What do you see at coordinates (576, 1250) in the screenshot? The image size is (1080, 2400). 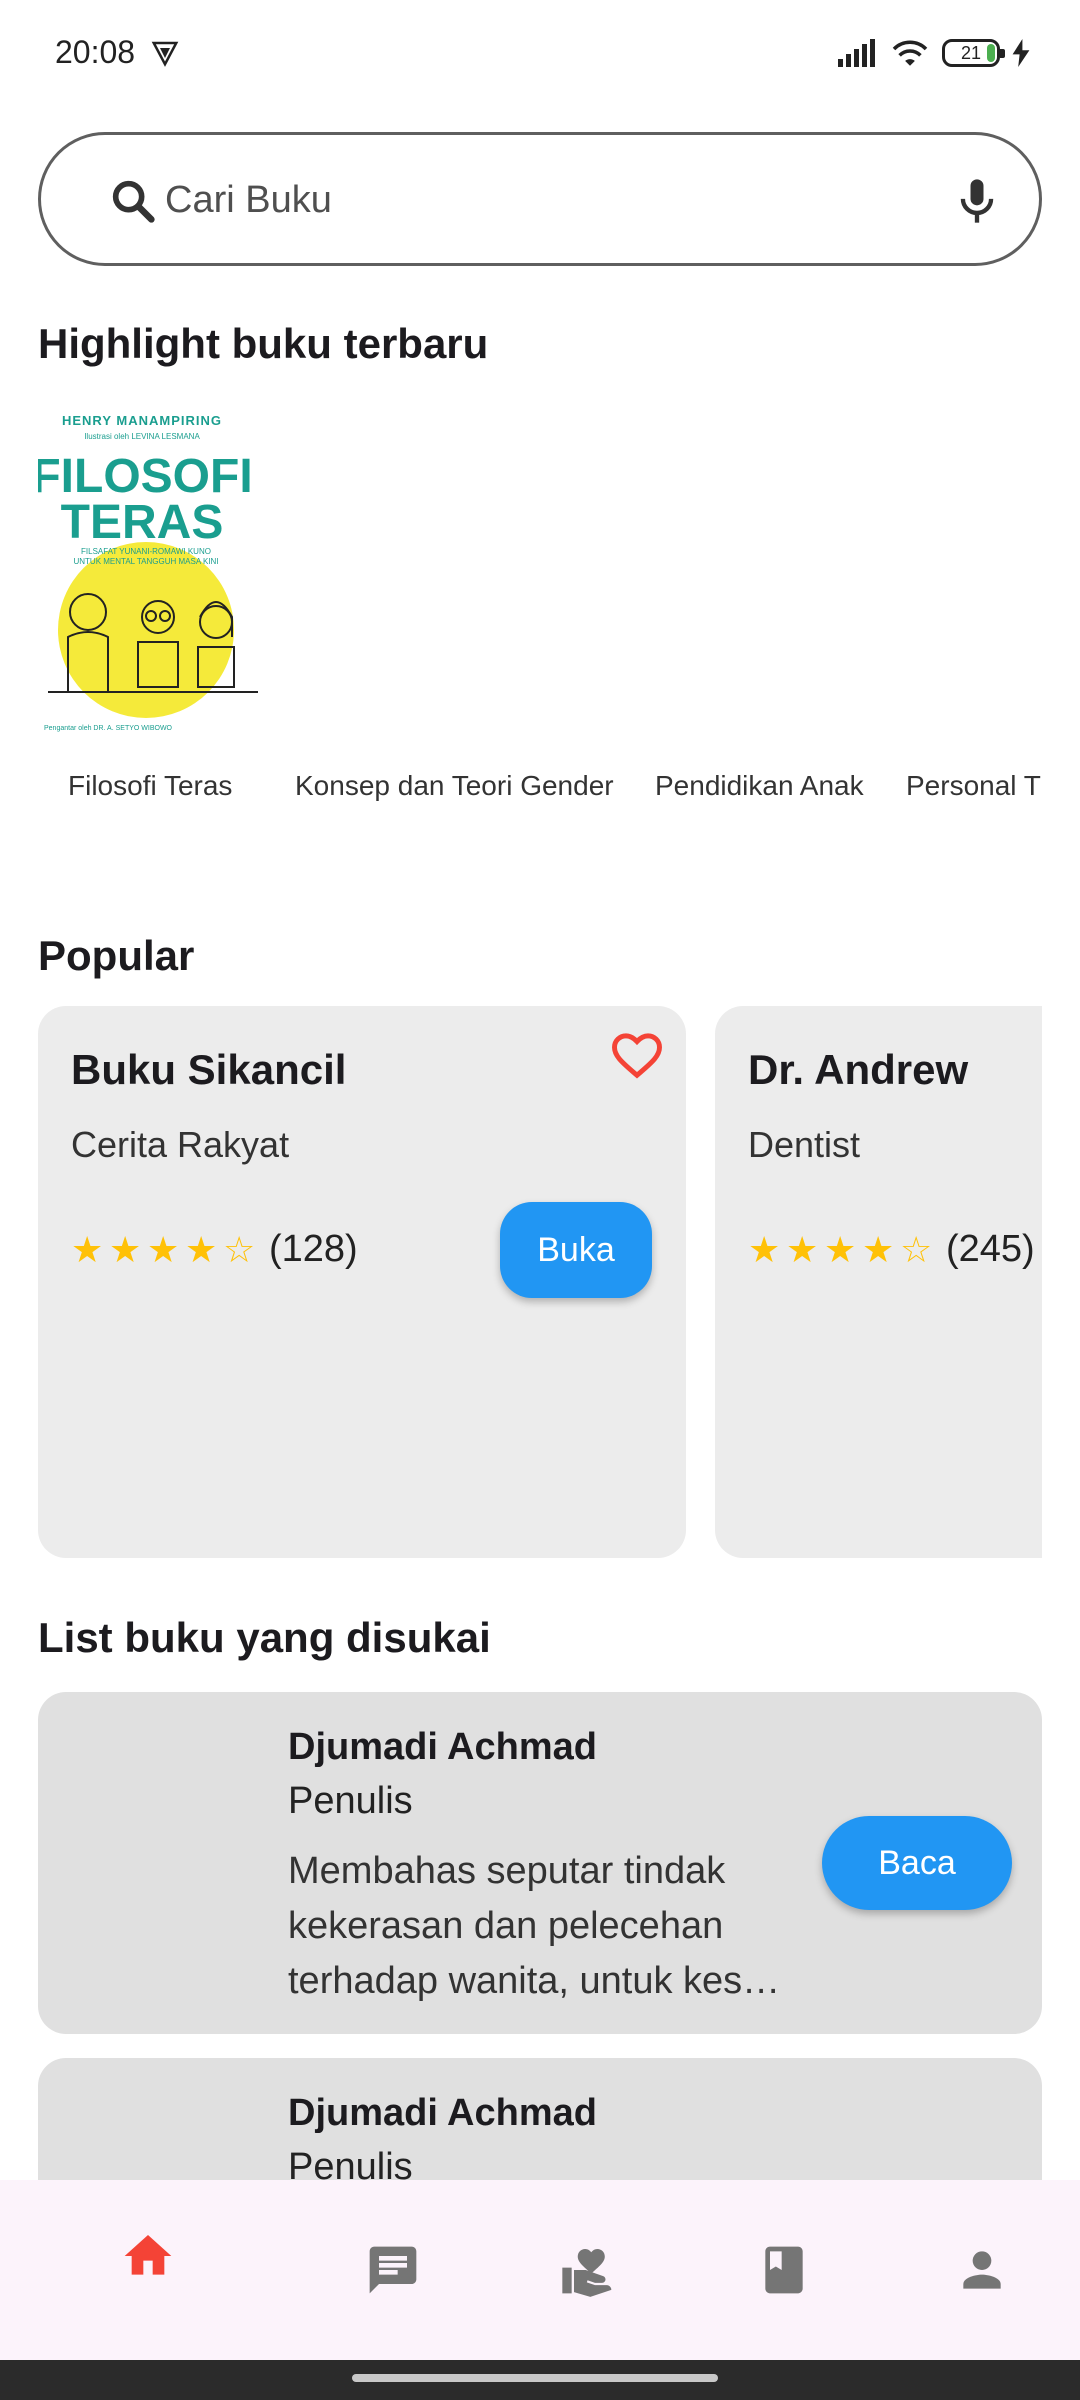 I see `buka-button: Buka` at bounding box center [576, 1250].